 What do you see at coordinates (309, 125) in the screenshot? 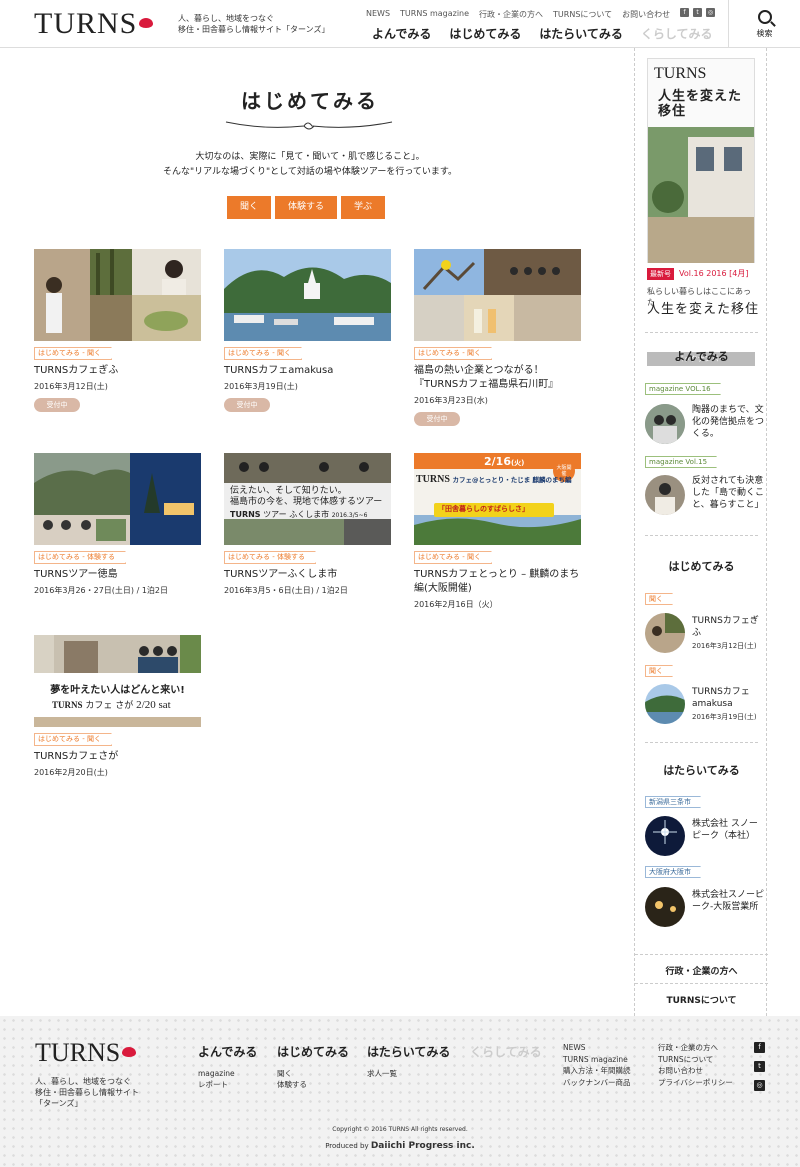
I see `title-flourish-icon` at bounding box center [309, 125].